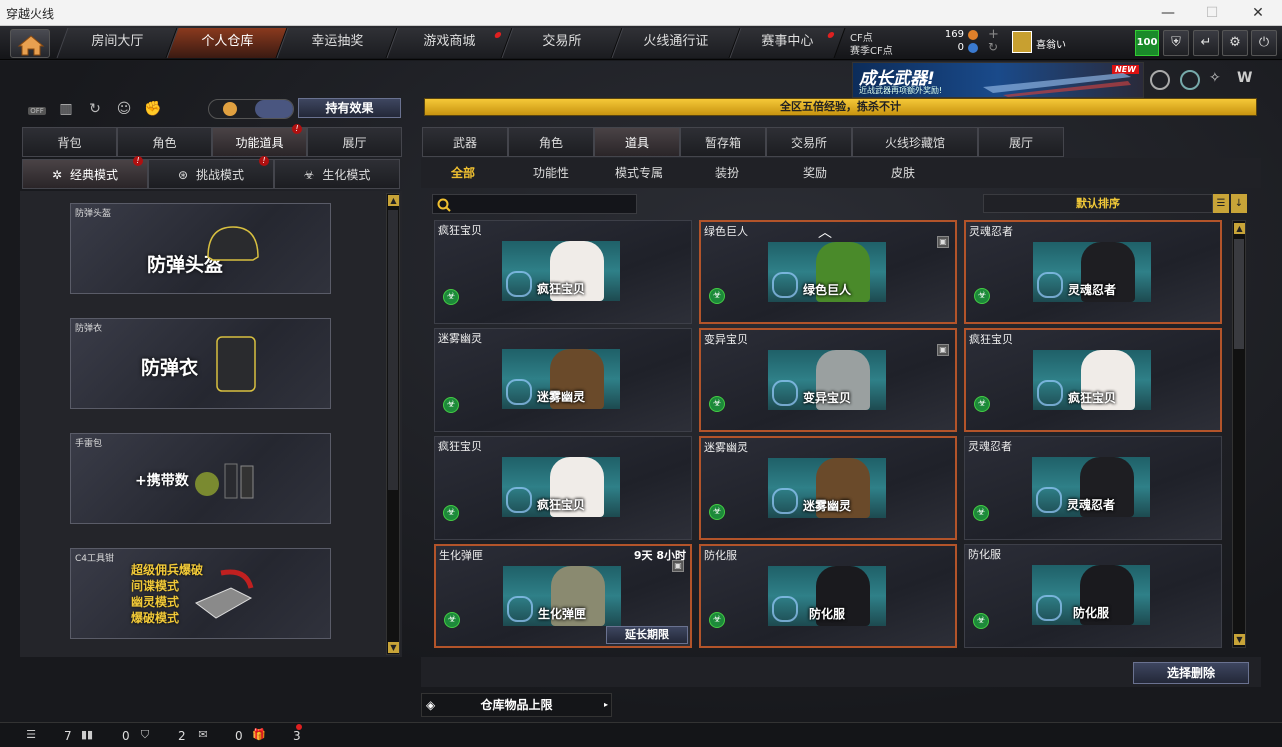 The image size is (1282, 747). I want to click on fist-icon: ✊, so click(153, 109).